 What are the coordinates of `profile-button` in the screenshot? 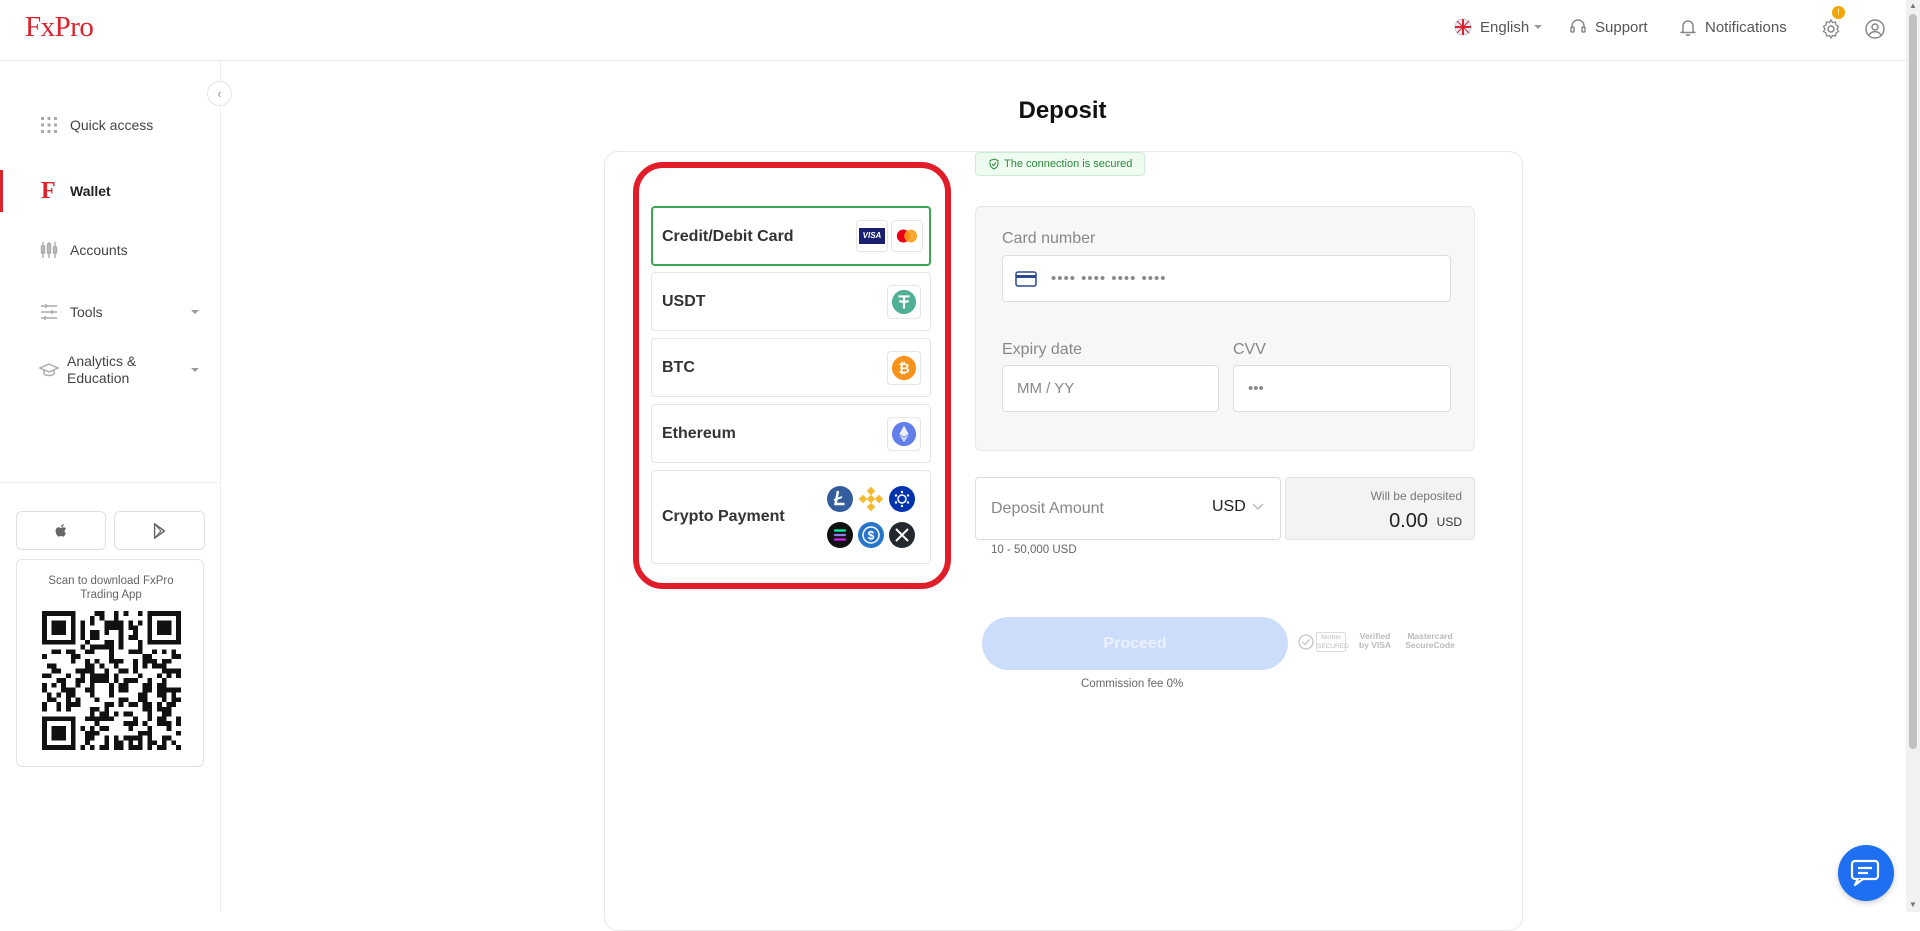 It's located at (1875, 31).